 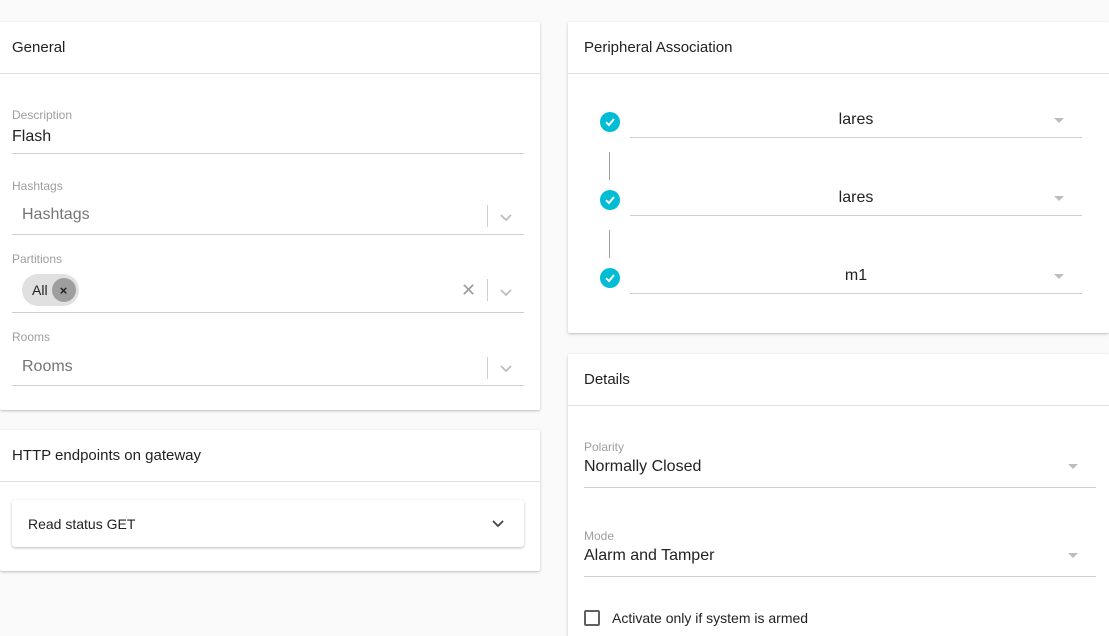 What do you see at coordinates (270, 48) in the screenshot?
I see `general-card-title: General` at bounding box center [270, 48].